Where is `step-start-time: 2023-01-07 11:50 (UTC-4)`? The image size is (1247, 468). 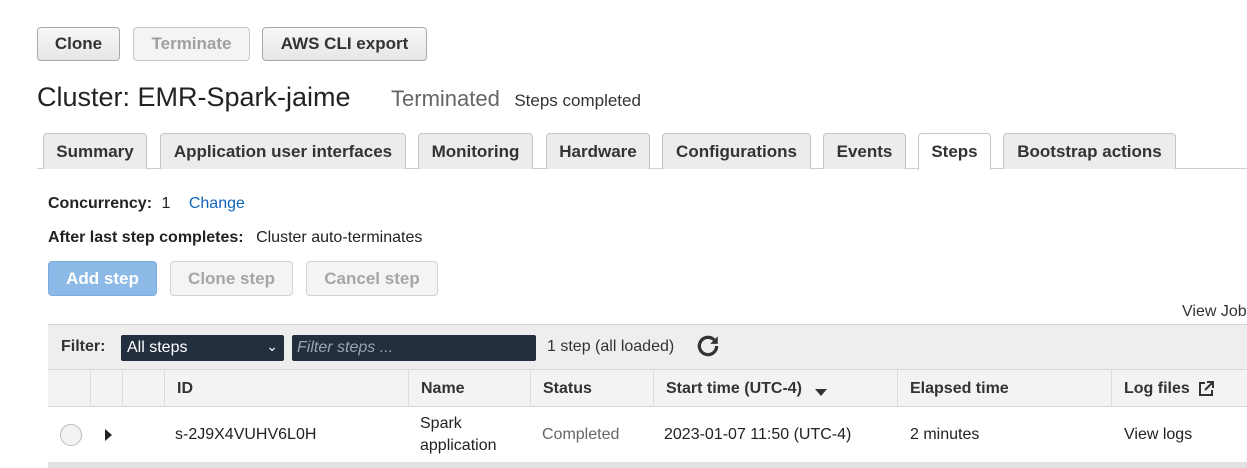 step-start-time: 2023-01-07 11:50 (UTC-4) is located at coordinates (758, 434).